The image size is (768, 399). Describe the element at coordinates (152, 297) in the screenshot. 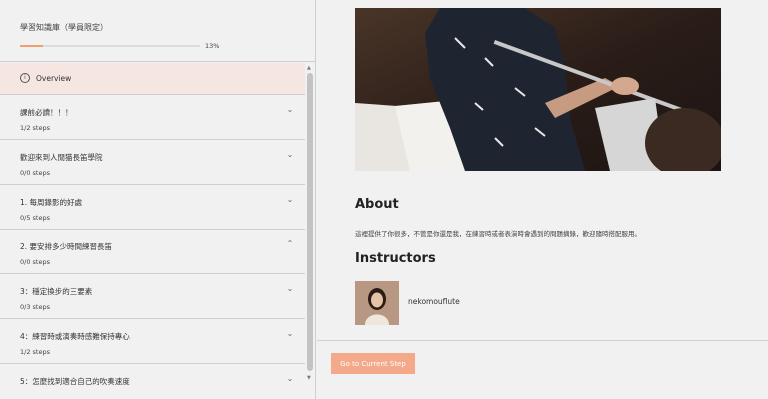

I see `lesson-item: 3：穩定換步的三要素 0/3 steps ⌄` at that location.